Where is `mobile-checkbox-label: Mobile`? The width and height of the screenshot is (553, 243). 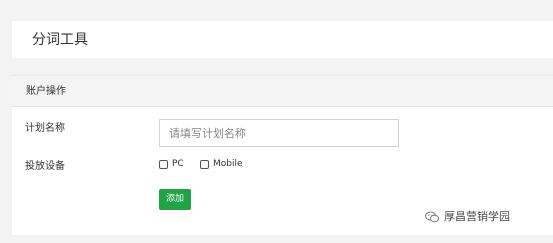
mobile-checkbox-label: Mobile is located at coordinates (228, 164).